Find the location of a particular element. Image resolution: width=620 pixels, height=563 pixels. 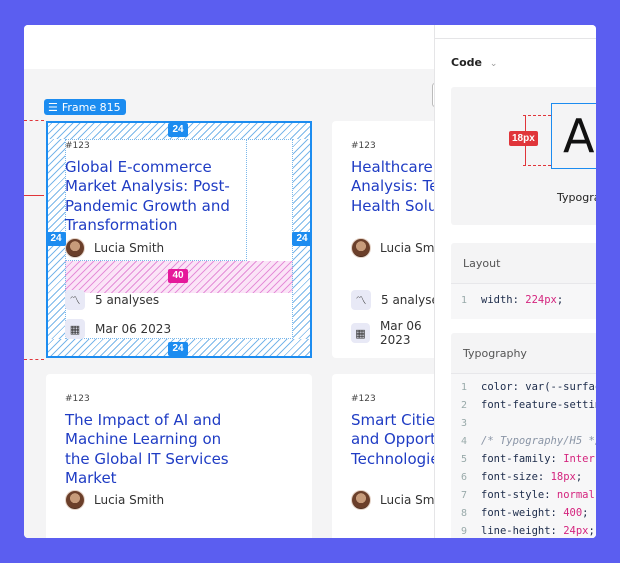

font-size-badge: 18px is located at coordinates (523, 138).